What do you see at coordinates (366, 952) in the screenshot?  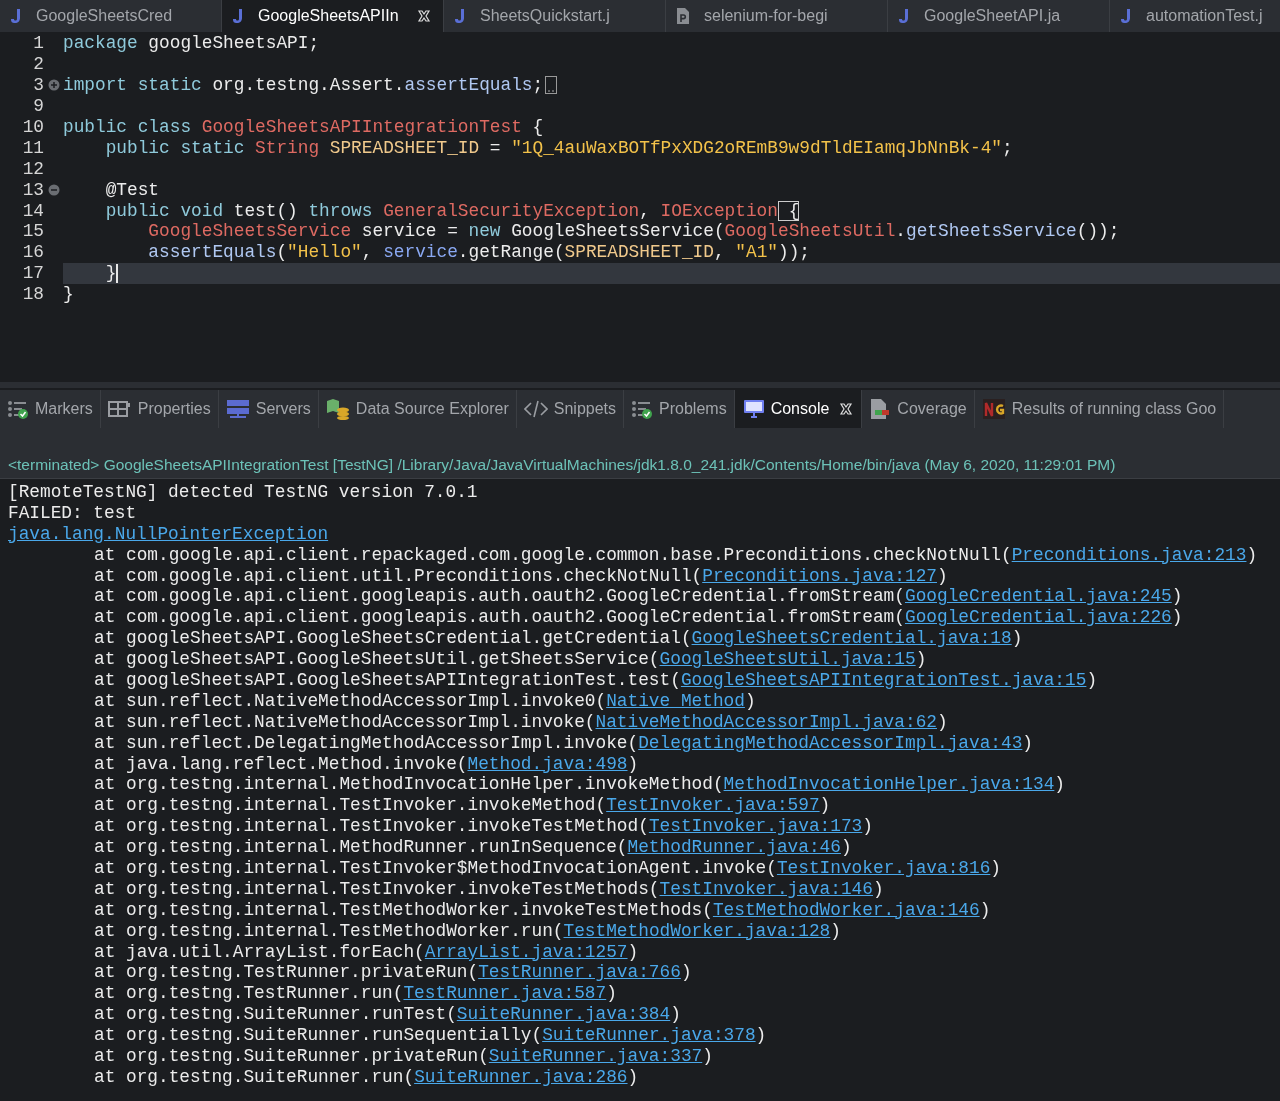 I see `stack-frame-line: at java.util.ArrayList.forEach(ArrayList.java:1257)` at bounding box center [366, 952].